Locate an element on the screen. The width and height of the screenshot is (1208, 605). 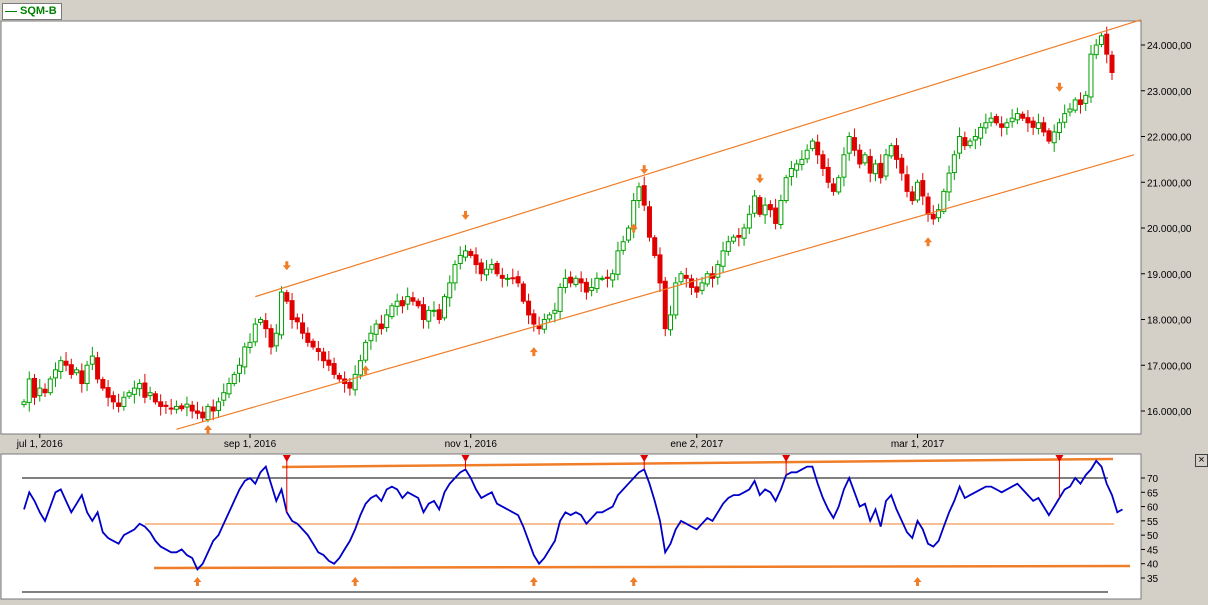
indicator-tick-label: 35 is located at coordinates (1153, 579).